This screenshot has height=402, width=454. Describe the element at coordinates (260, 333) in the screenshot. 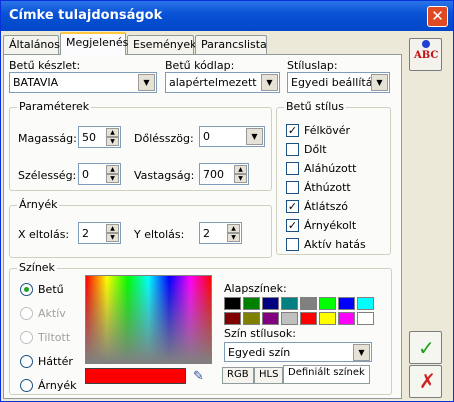

I see `color-styles-label: Szín stílusok:` at that location.